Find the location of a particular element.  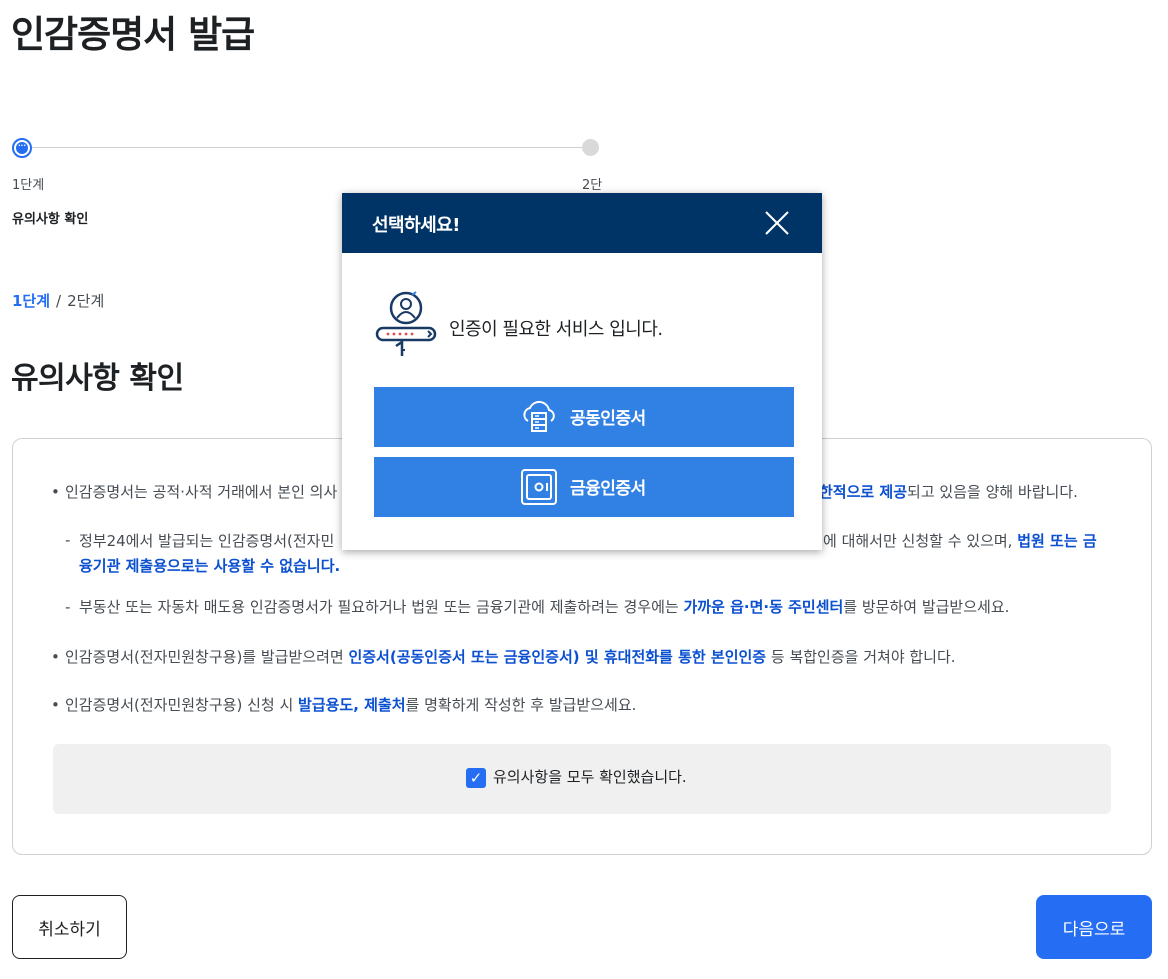

step-1-name: 유의사항 확인 is located at coordinates (50, 219).